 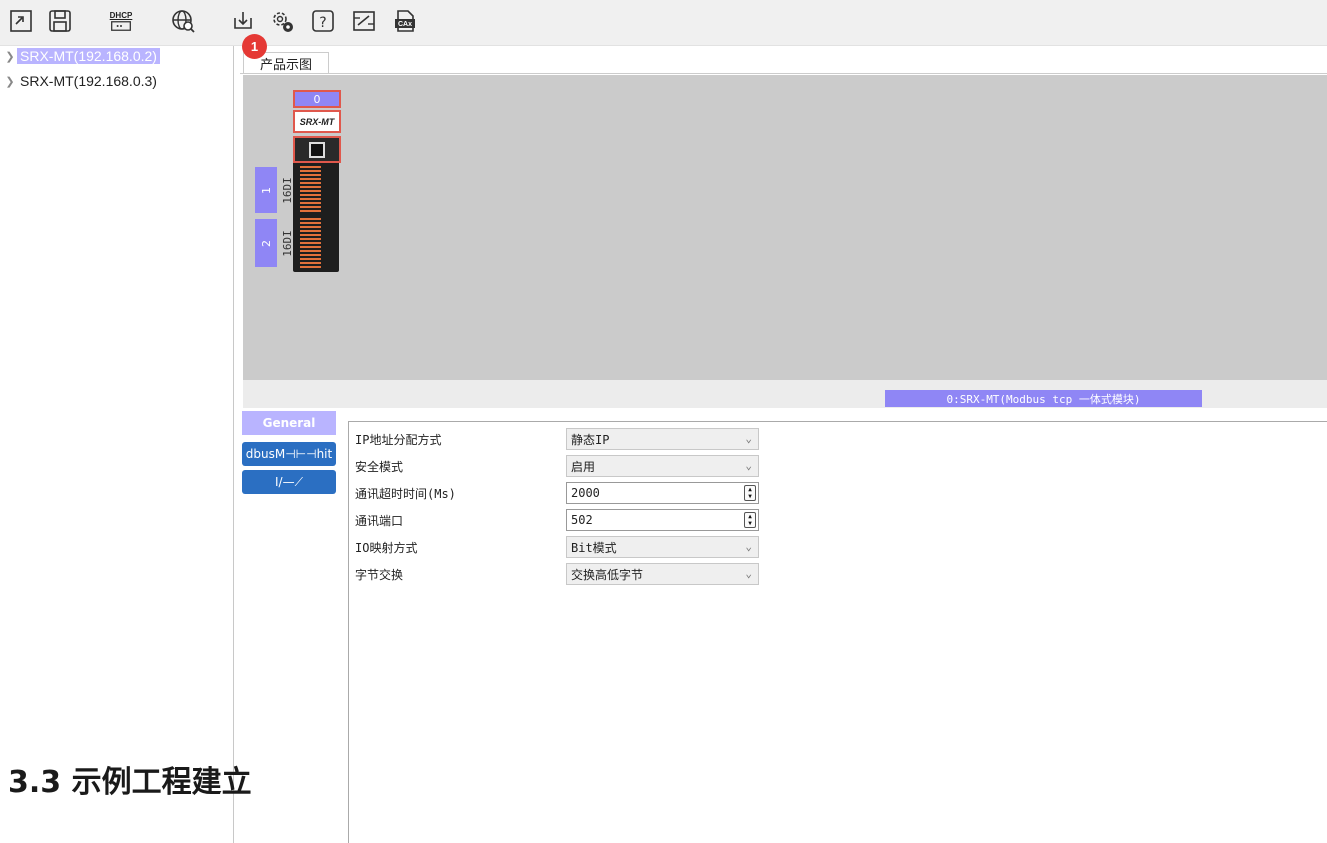 What do you see at coordinates (243, 21) in the screenshot?
I see `download-icon` at bounding box center [243, 21].